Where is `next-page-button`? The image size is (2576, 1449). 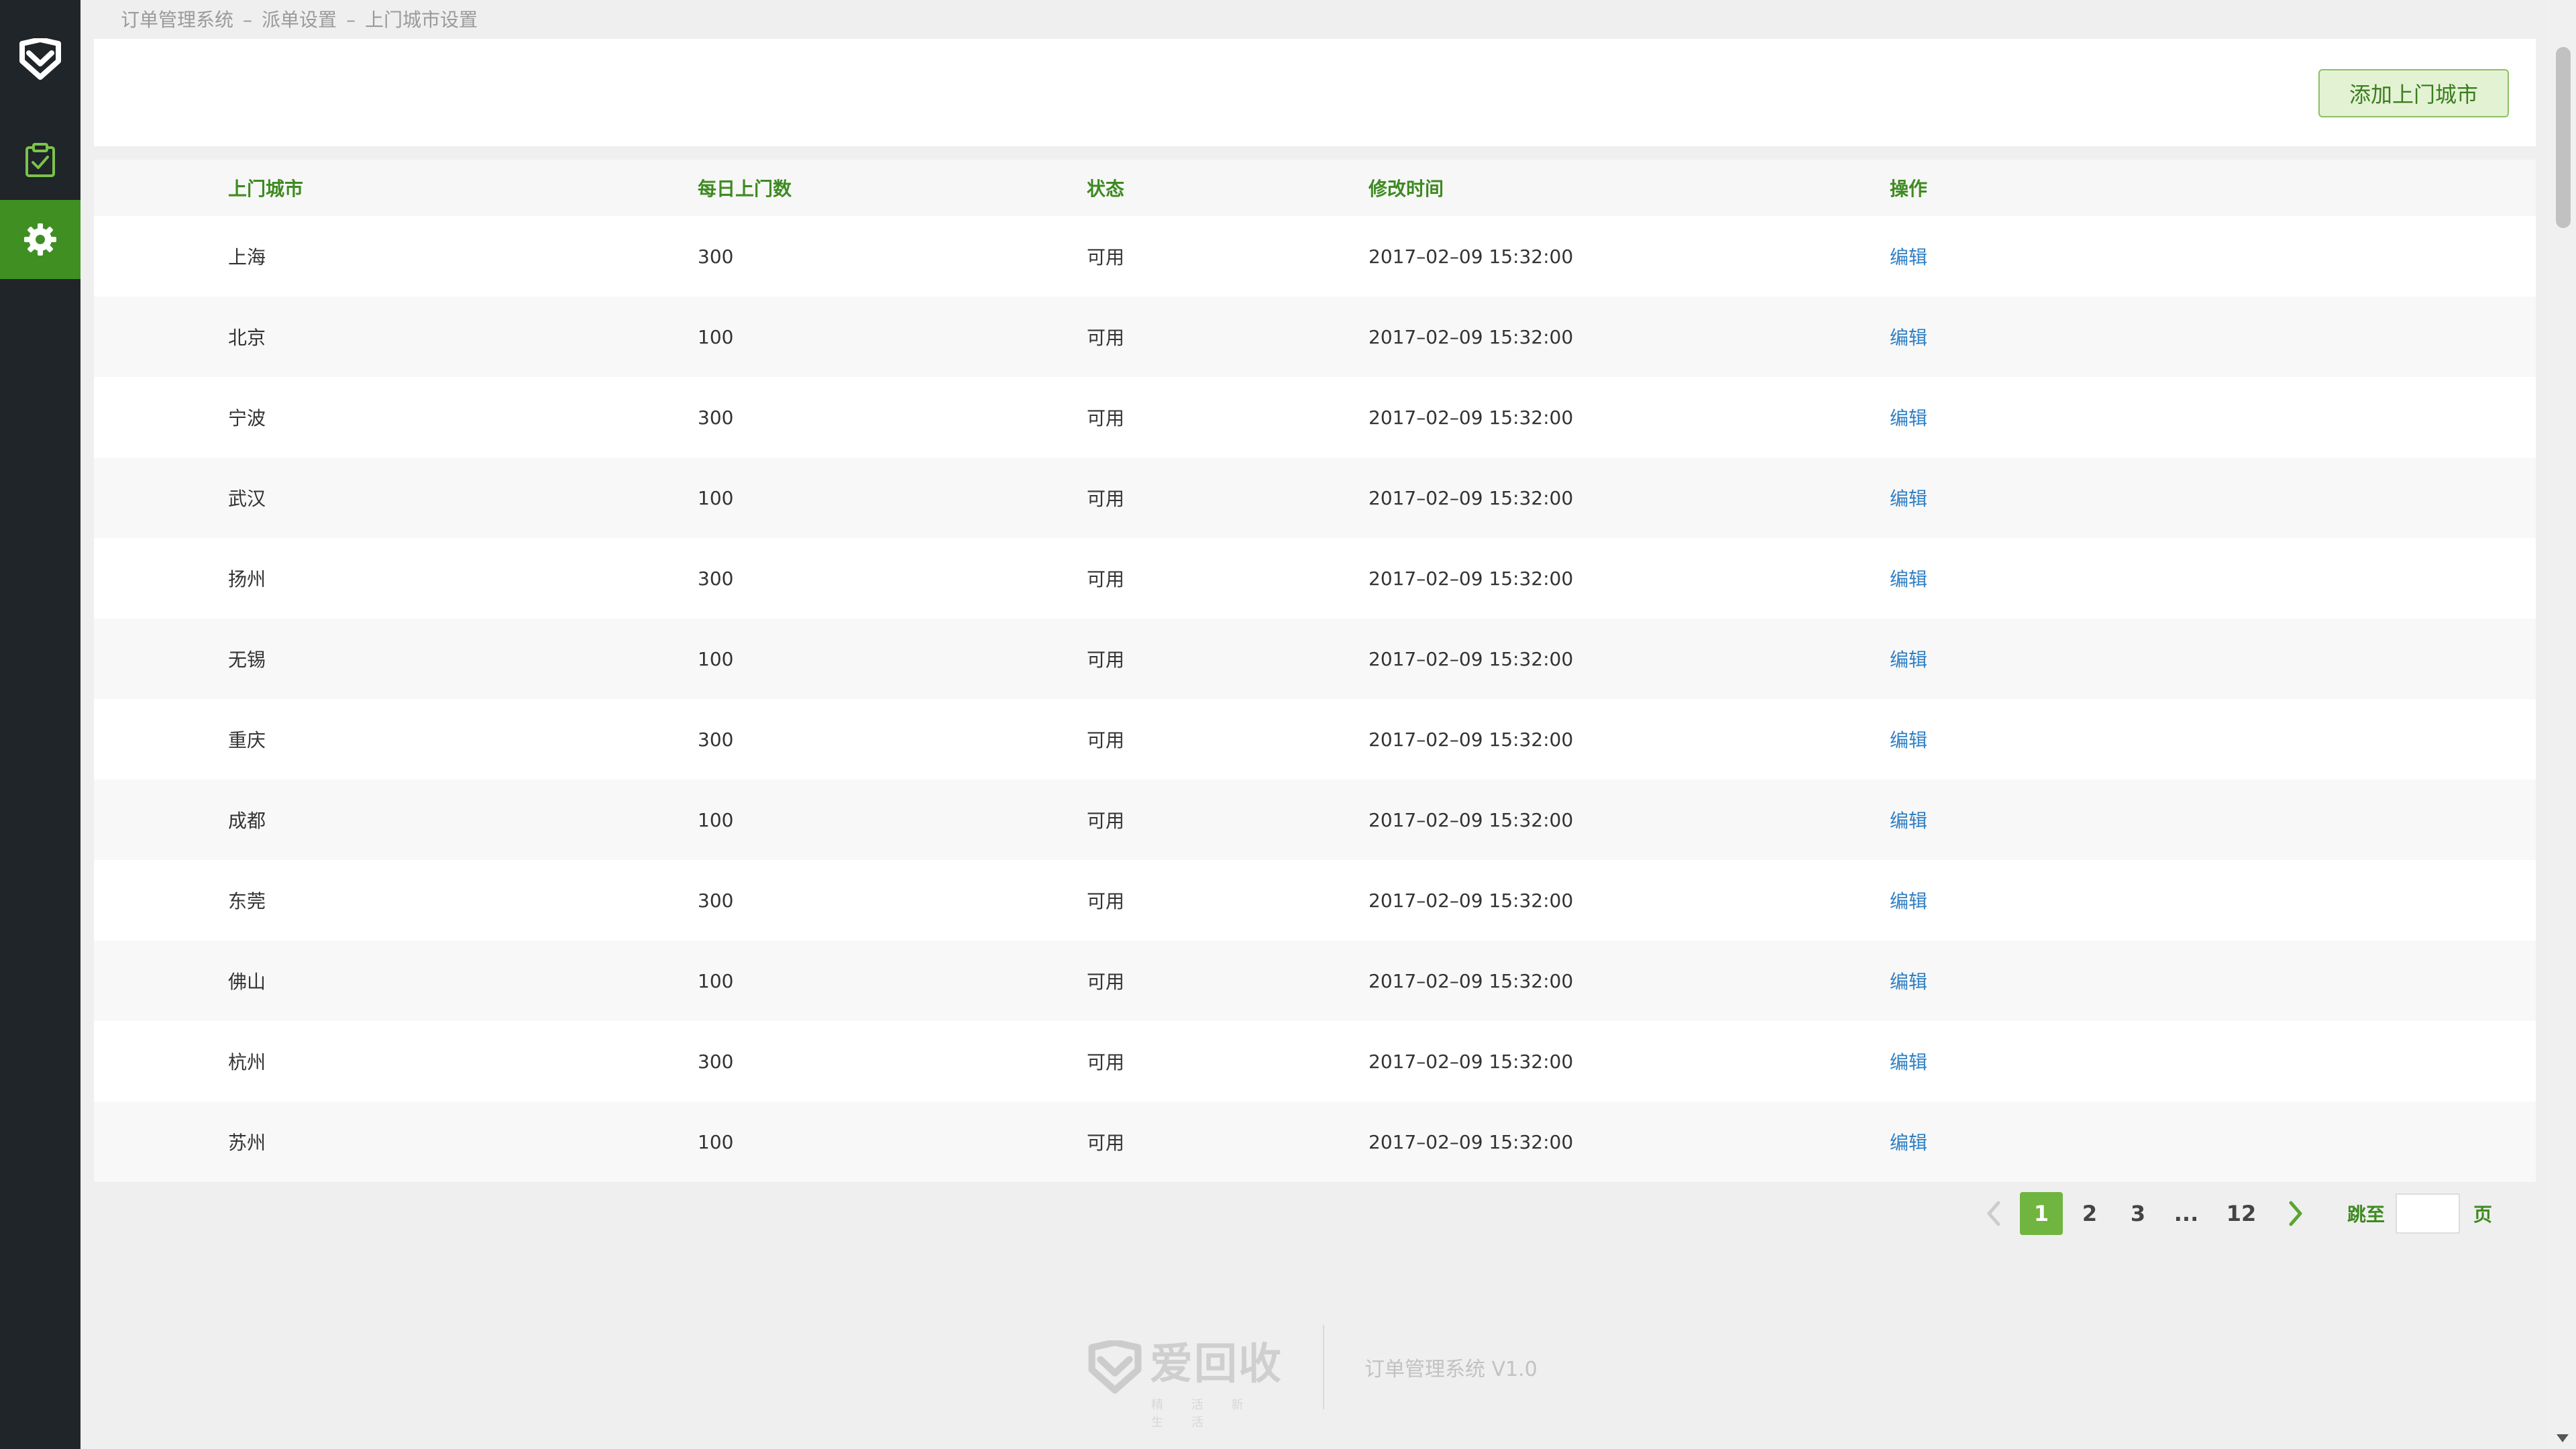
next-page-button is located at coordinates (2296, 1213).